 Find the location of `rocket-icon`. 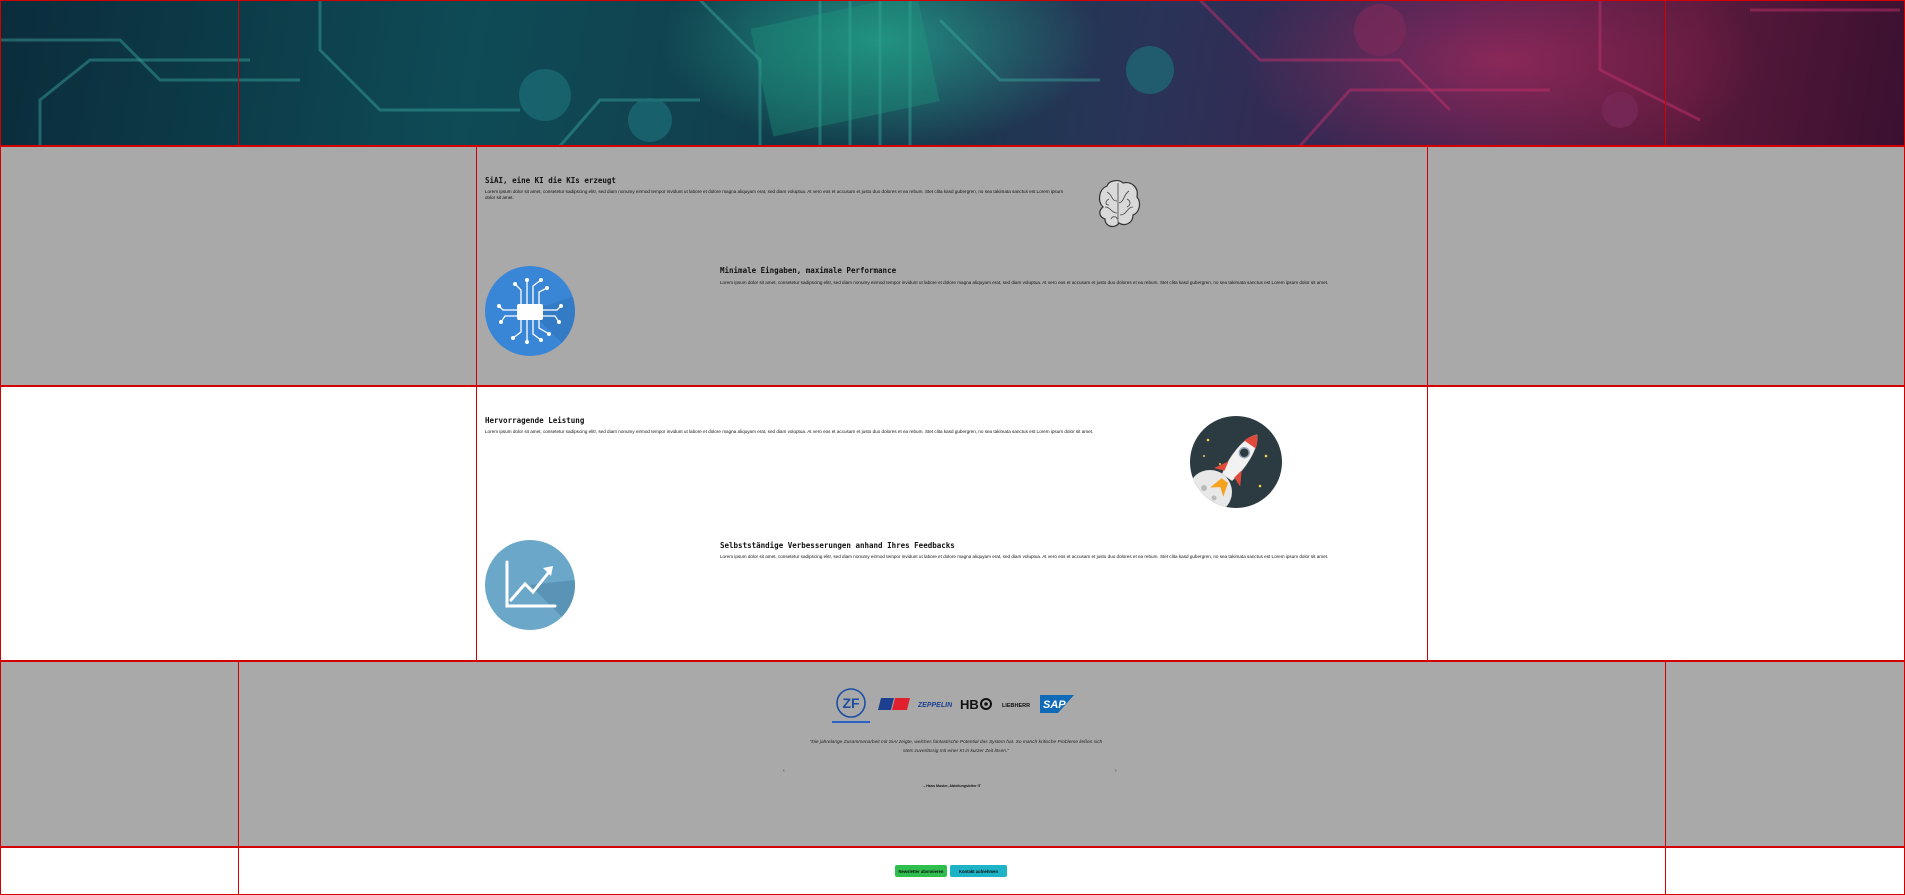

rocket-icon is located at coordinates (1236, 462).